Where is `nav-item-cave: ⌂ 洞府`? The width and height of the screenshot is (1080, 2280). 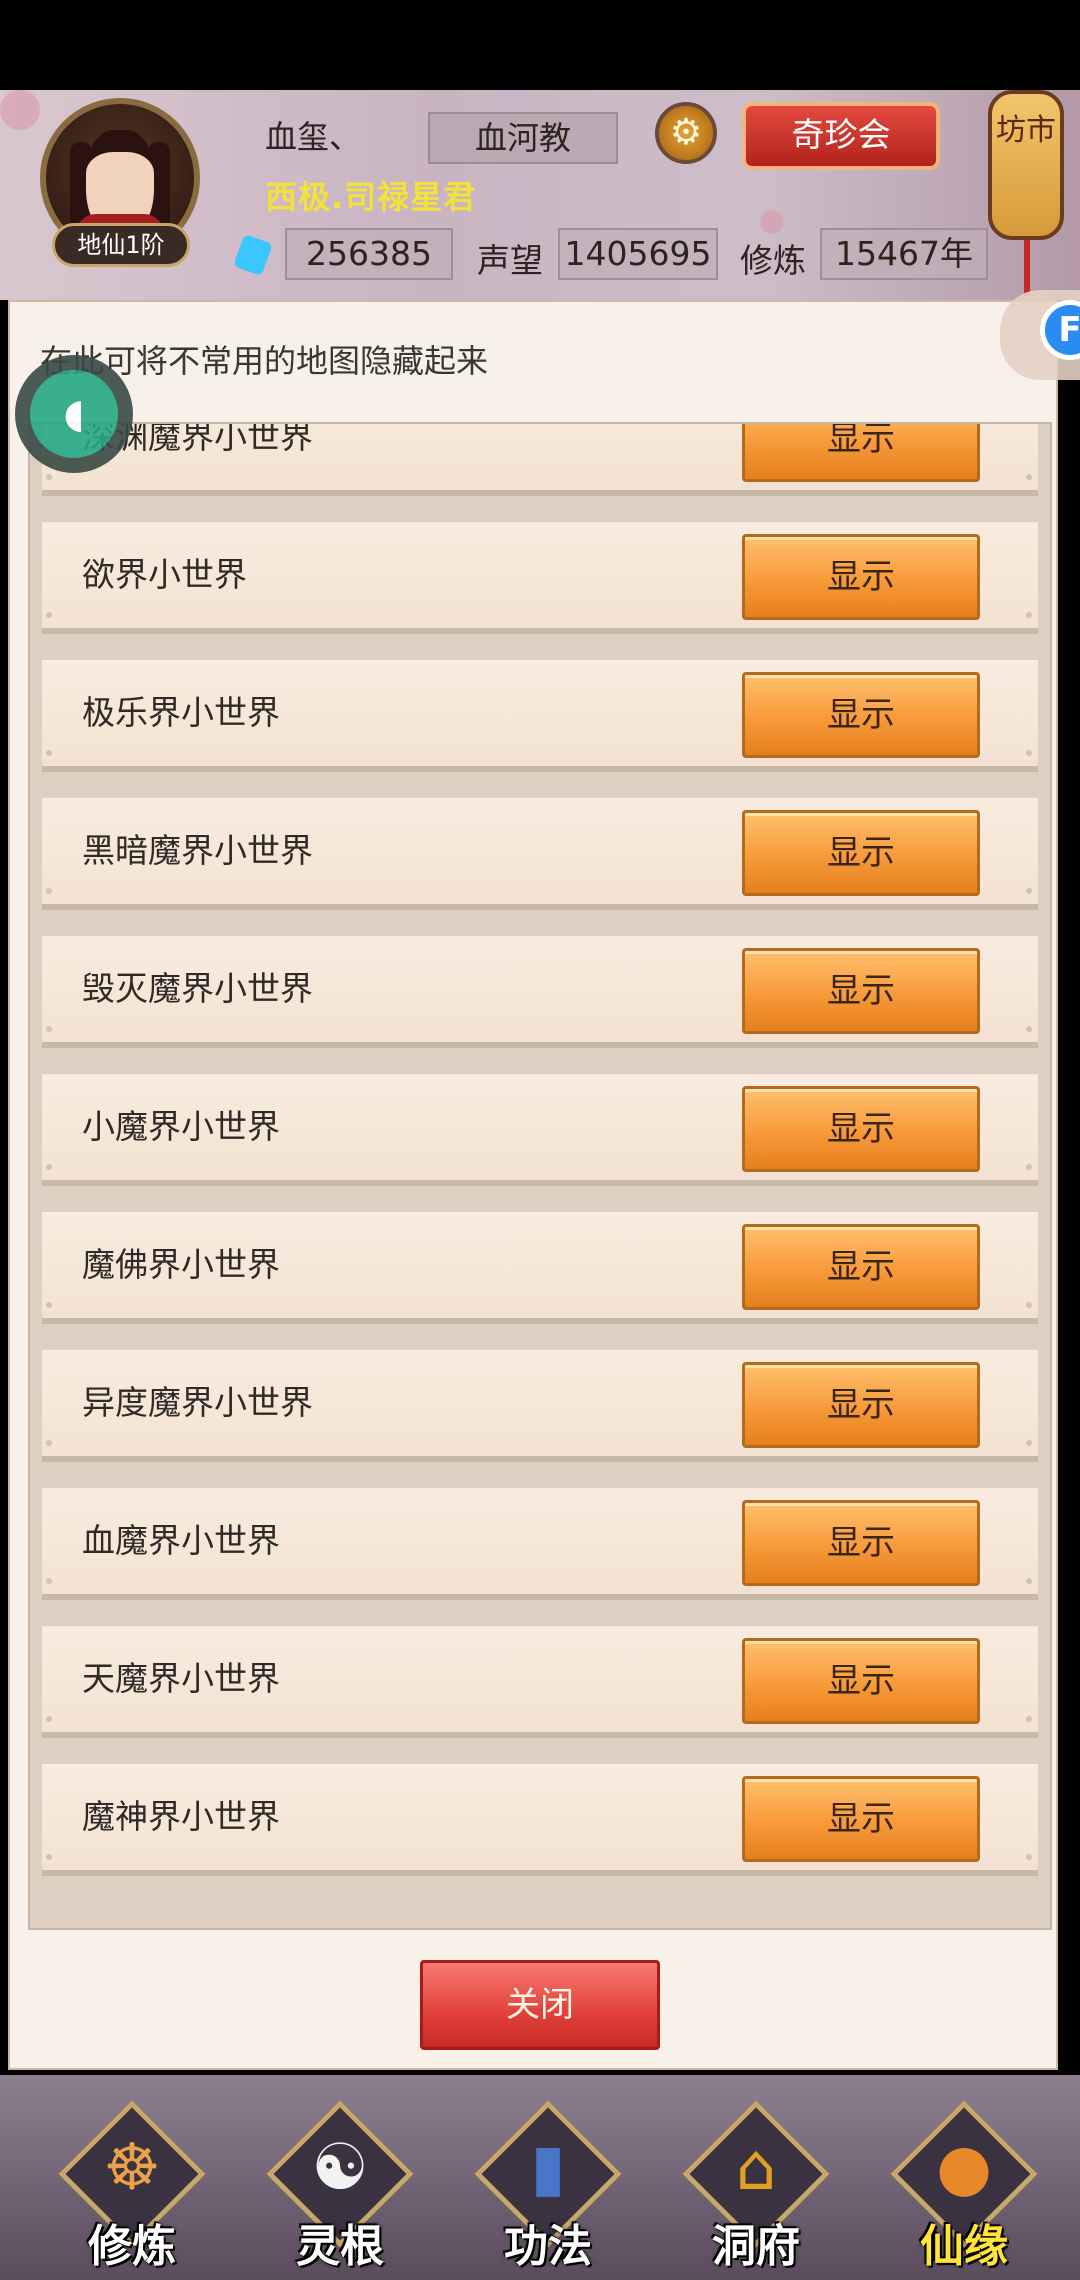 nav-item-cave: ⌂ 洞府 is located at coordinates (756, 2182).